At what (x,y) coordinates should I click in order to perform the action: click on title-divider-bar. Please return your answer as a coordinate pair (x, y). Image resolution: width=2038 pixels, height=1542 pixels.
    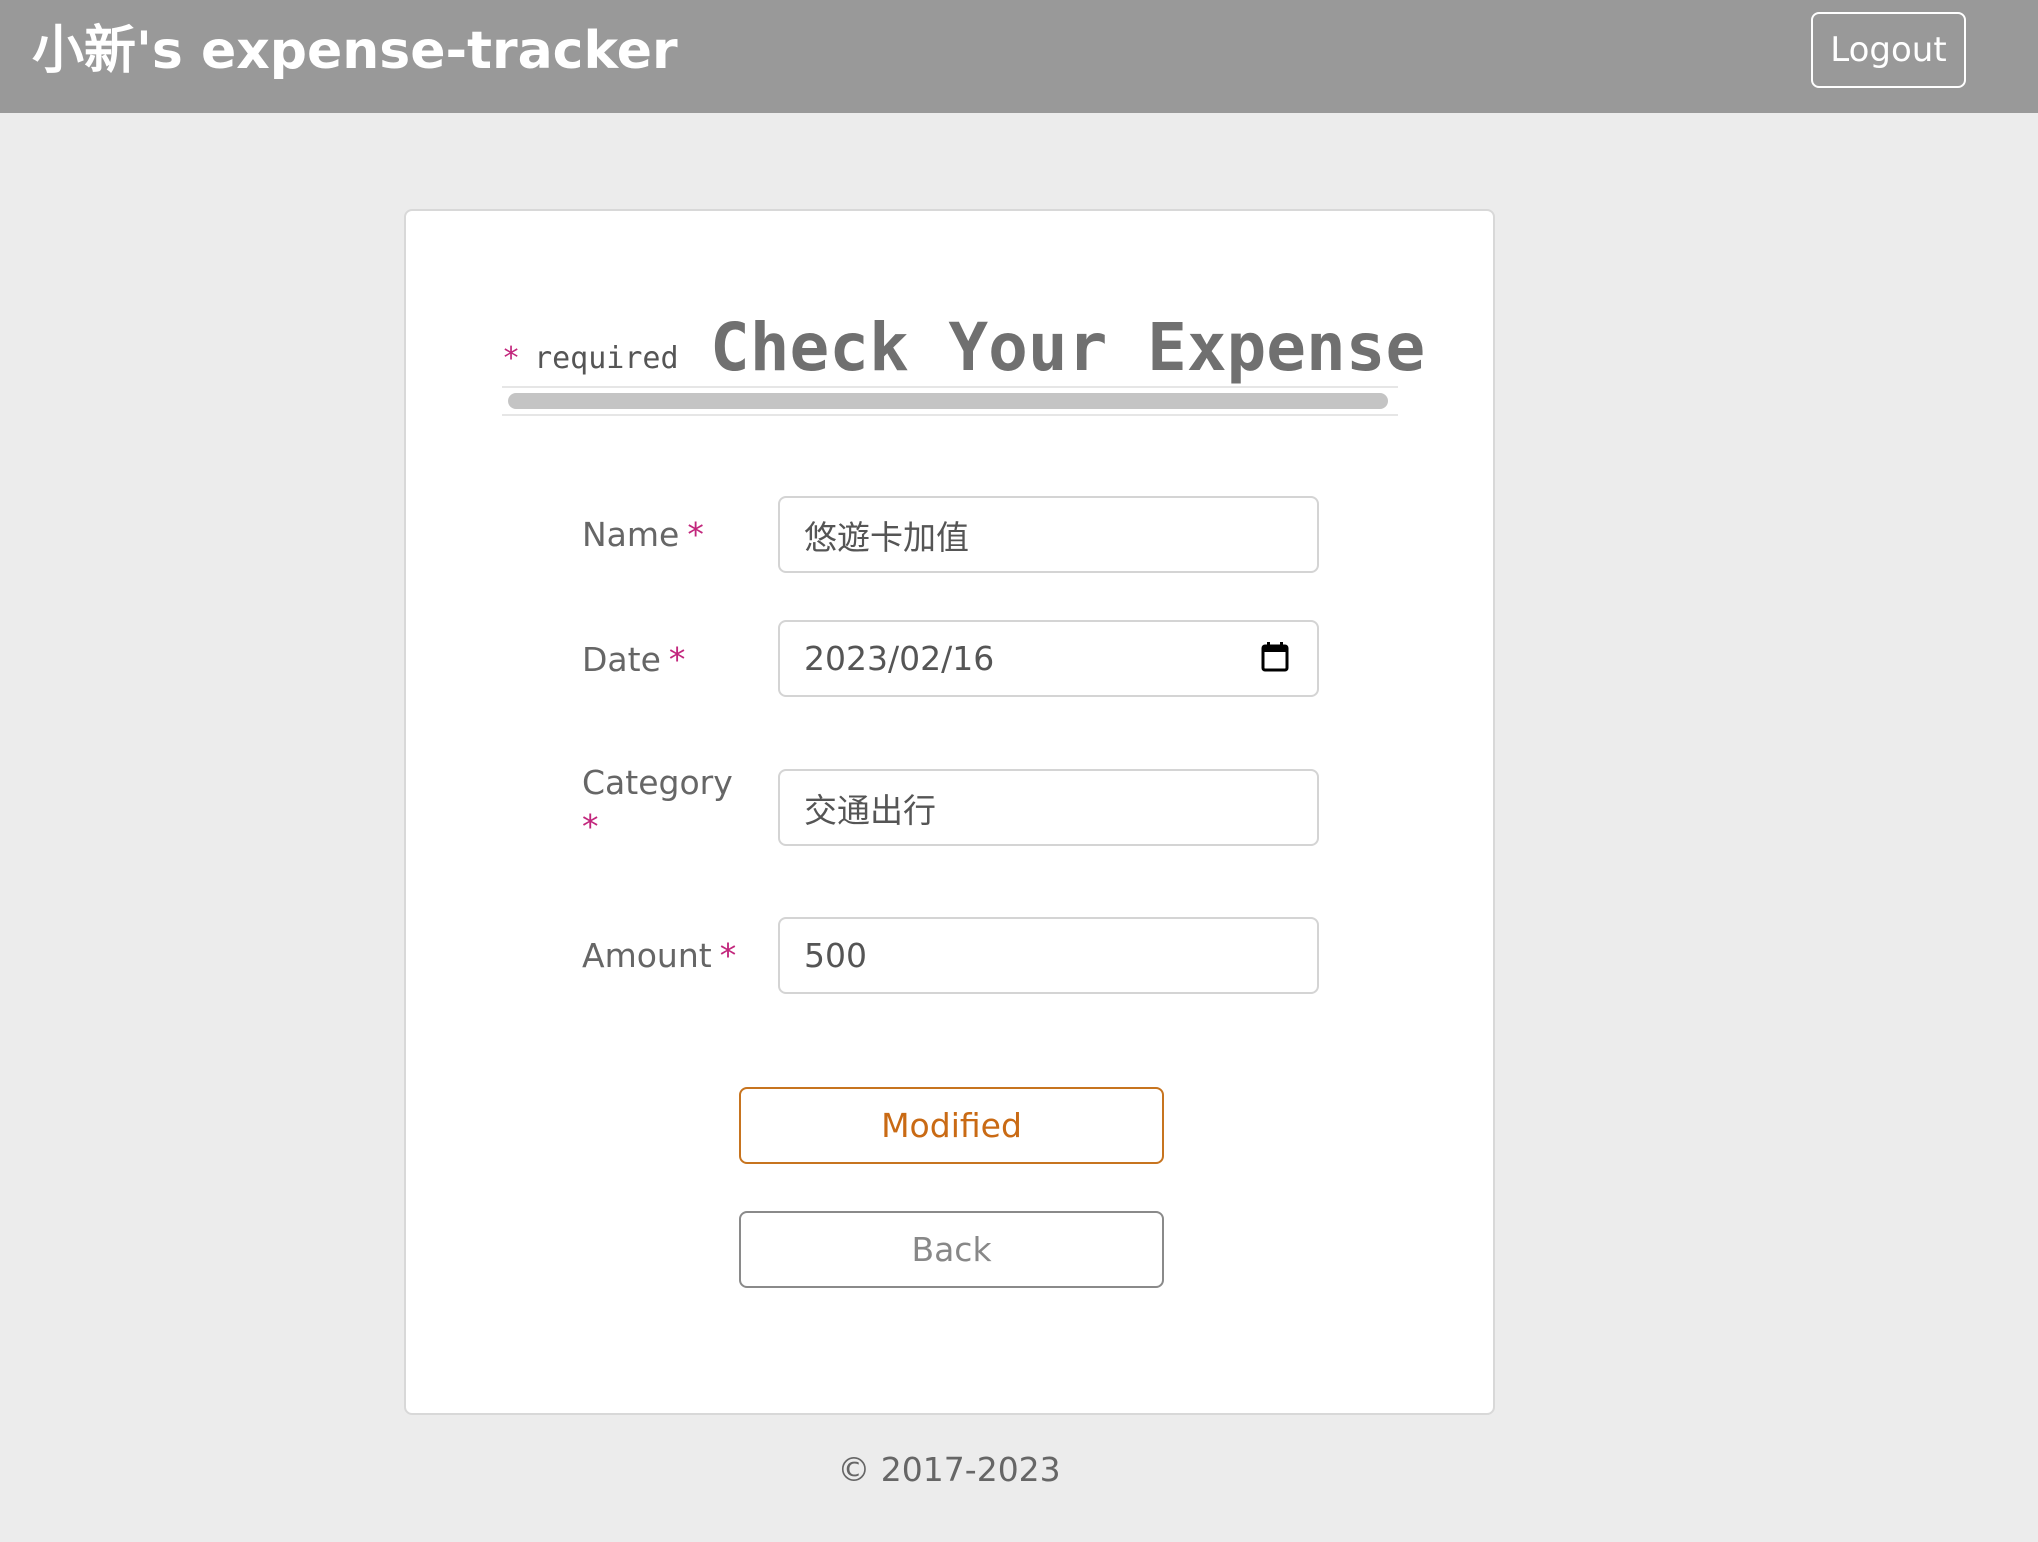
    Looking at the image, I should click on (948, 401).